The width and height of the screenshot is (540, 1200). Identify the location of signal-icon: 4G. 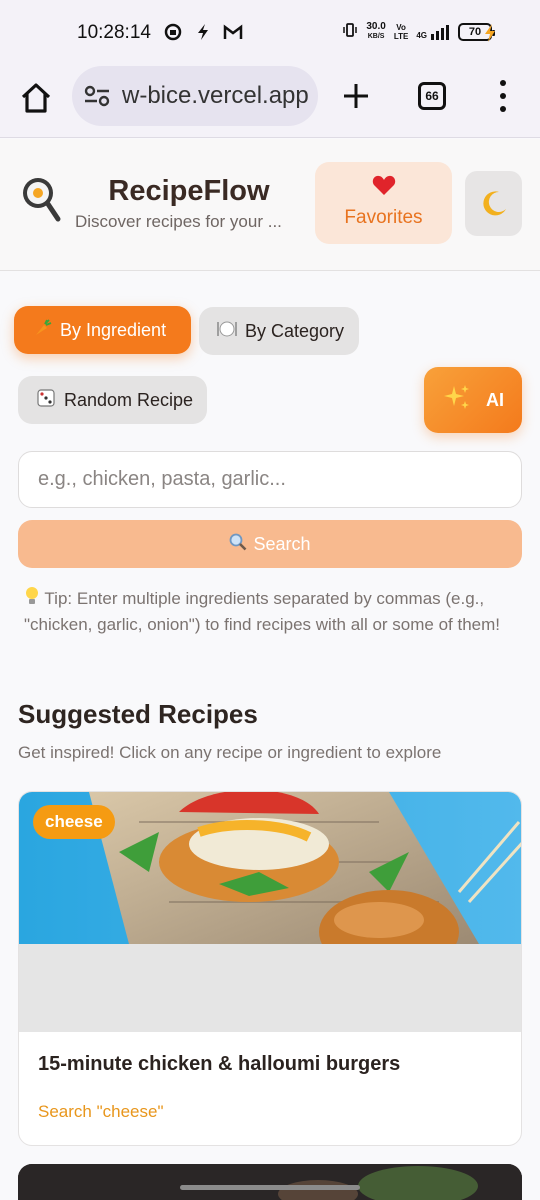
(433, 32).